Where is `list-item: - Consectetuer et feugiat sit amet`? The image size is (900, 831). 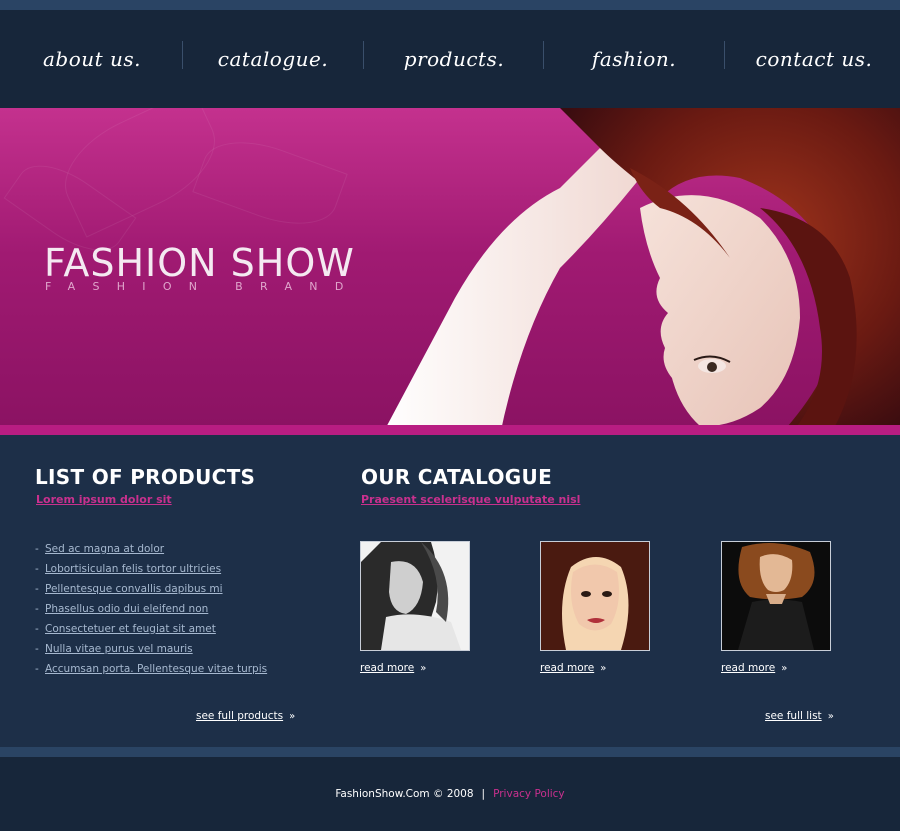 list-item: - Consectetuer et feugiat sit amet is located at coordinates (125, 629).